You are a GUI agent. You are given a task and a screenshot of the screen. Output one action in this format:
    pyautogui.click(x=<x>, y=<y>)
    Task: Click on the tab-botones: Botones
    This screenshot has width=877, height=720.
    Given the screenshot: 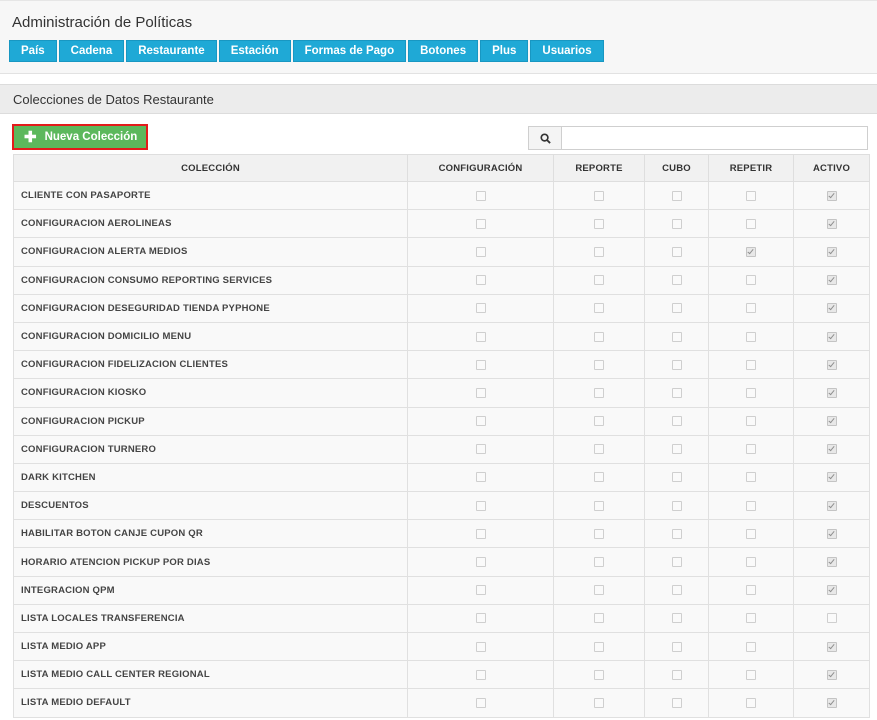 What is the action you would take?
    pyautogui.click(x=443, y=51)
    